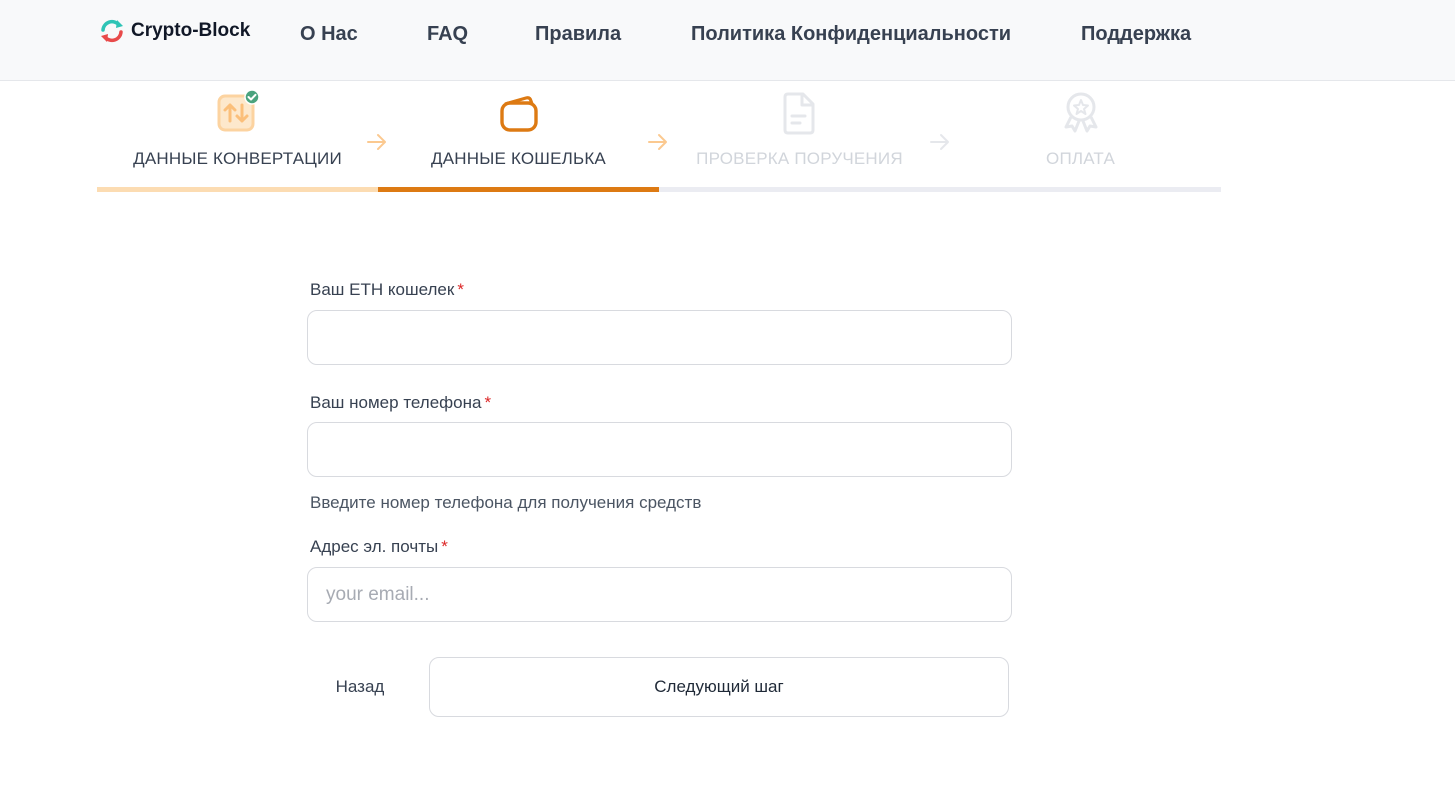 This screenshot has width=1455, height=787. Describe the element at coordinates (1080, 158) in the screenshot. I see `step-label: ОПЛАТА` at that location.